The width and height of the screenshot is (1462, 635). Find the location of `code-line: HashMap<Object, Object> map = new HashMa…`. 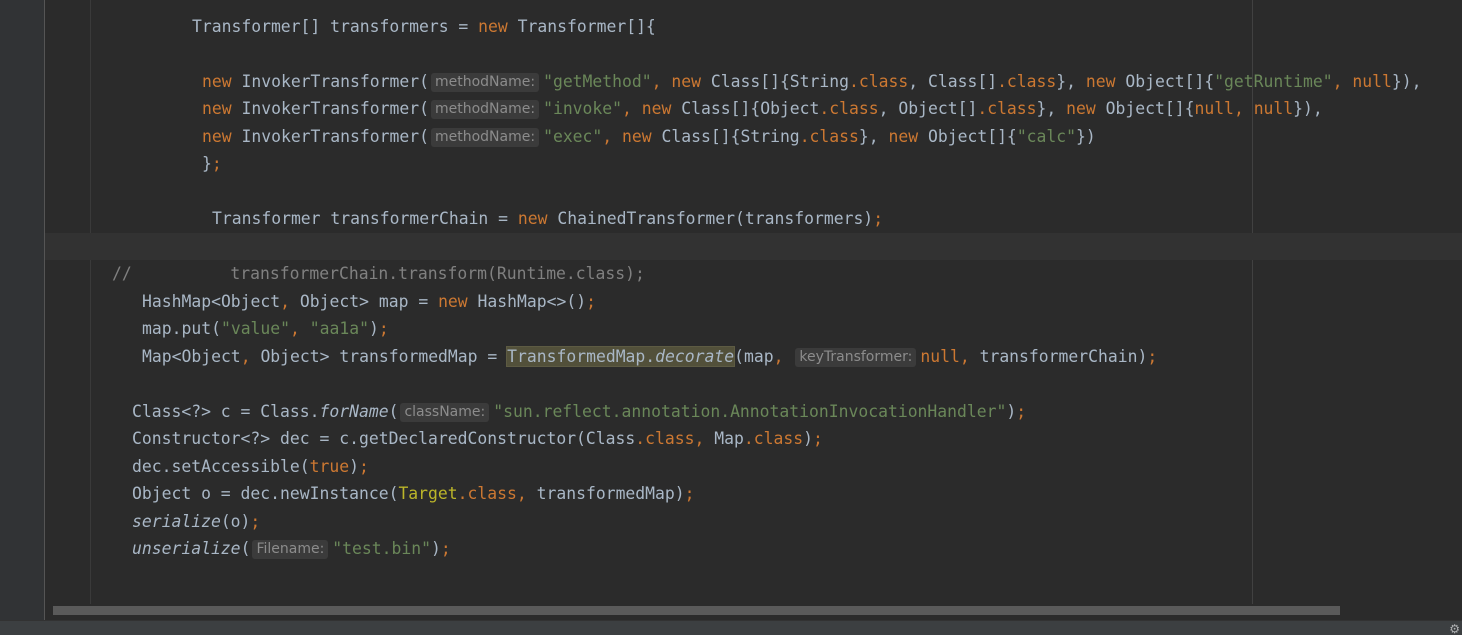

code-line: HashMap<Object, Object> map = new HashMa… is located at coordinates (369, 302).